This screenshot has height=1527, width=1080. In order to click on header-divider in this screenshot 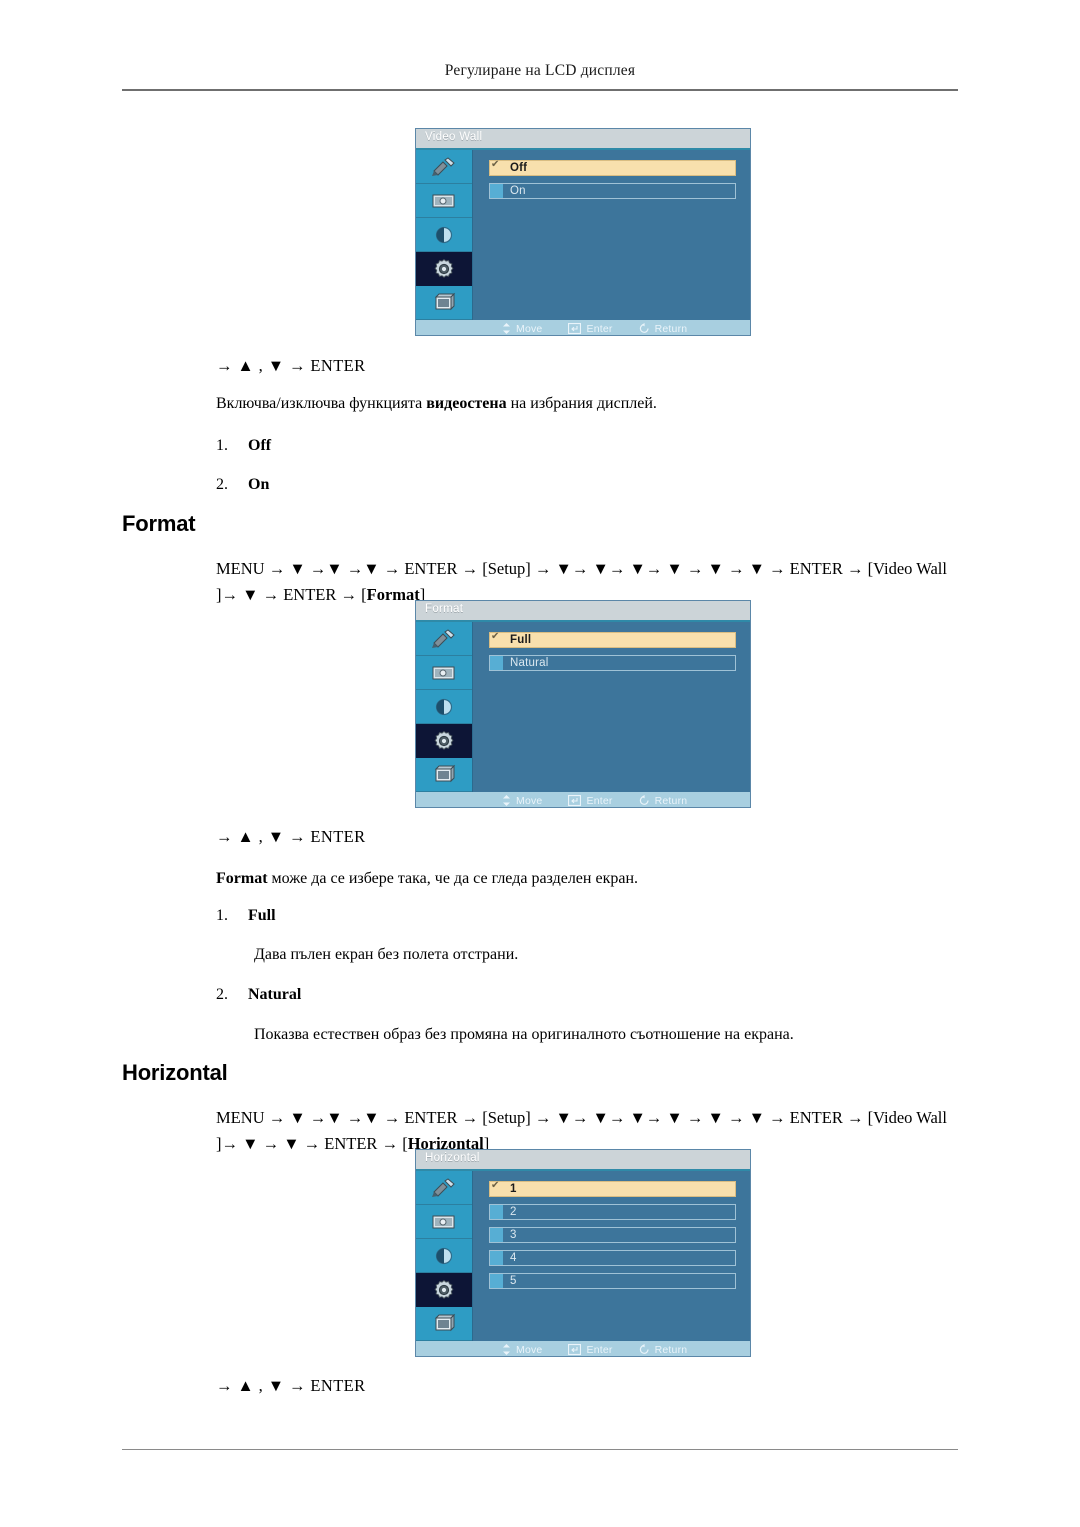, I will do `click(540, 90)`.